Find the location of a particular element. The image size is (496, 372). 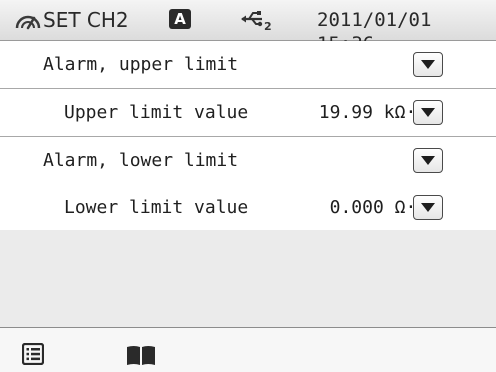

usb-index: 2 is located at coordinates (268, 26).